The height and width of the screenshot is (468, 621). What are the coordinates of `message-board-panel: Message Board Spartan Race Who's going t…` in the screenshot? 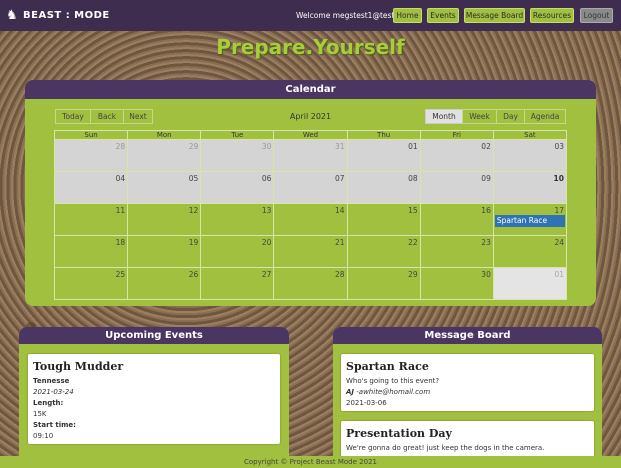 It's located at (467, 397).